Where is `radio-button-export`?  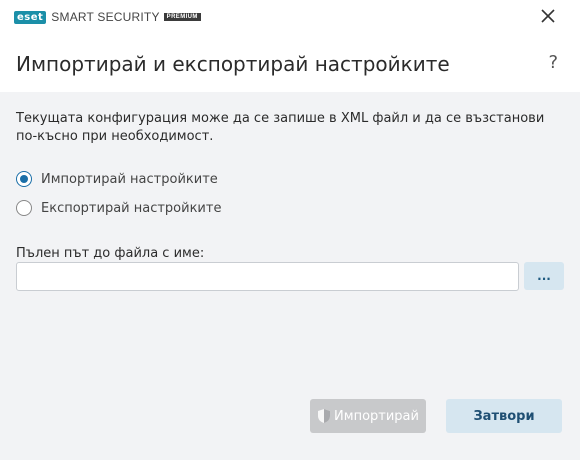 radio-button-export is located at coordinates (24, 208).